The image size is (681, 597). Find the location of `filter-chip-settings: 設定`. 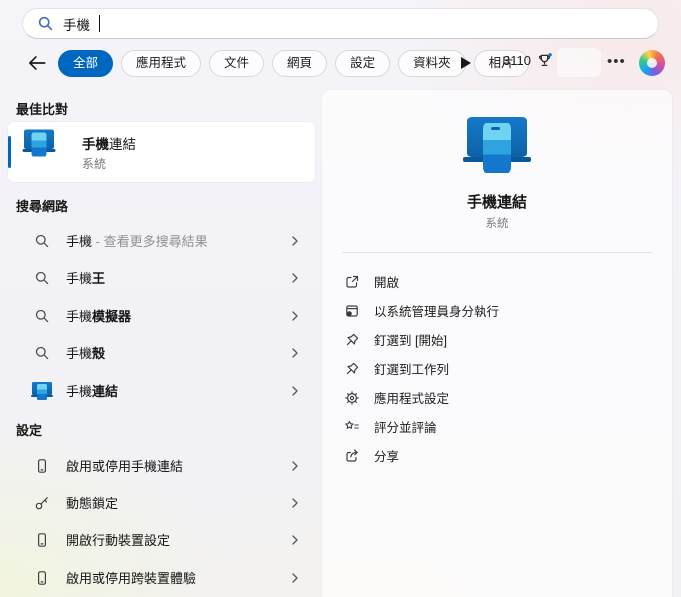

filter-chip-settings: 設定 is located at coordinates (363, 63).